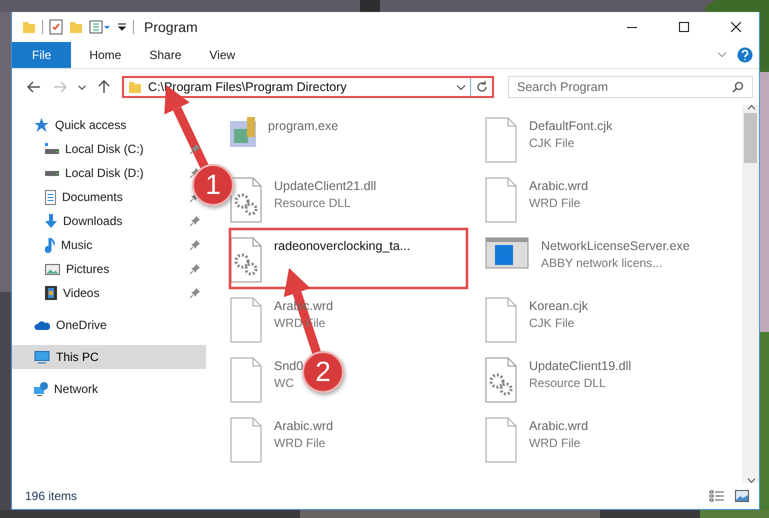 The height and width of the screenshot is (518, 769). Describe the element at coordinates (750, 138) in the screenshot. I see `scrollbar-thumb` at that location.